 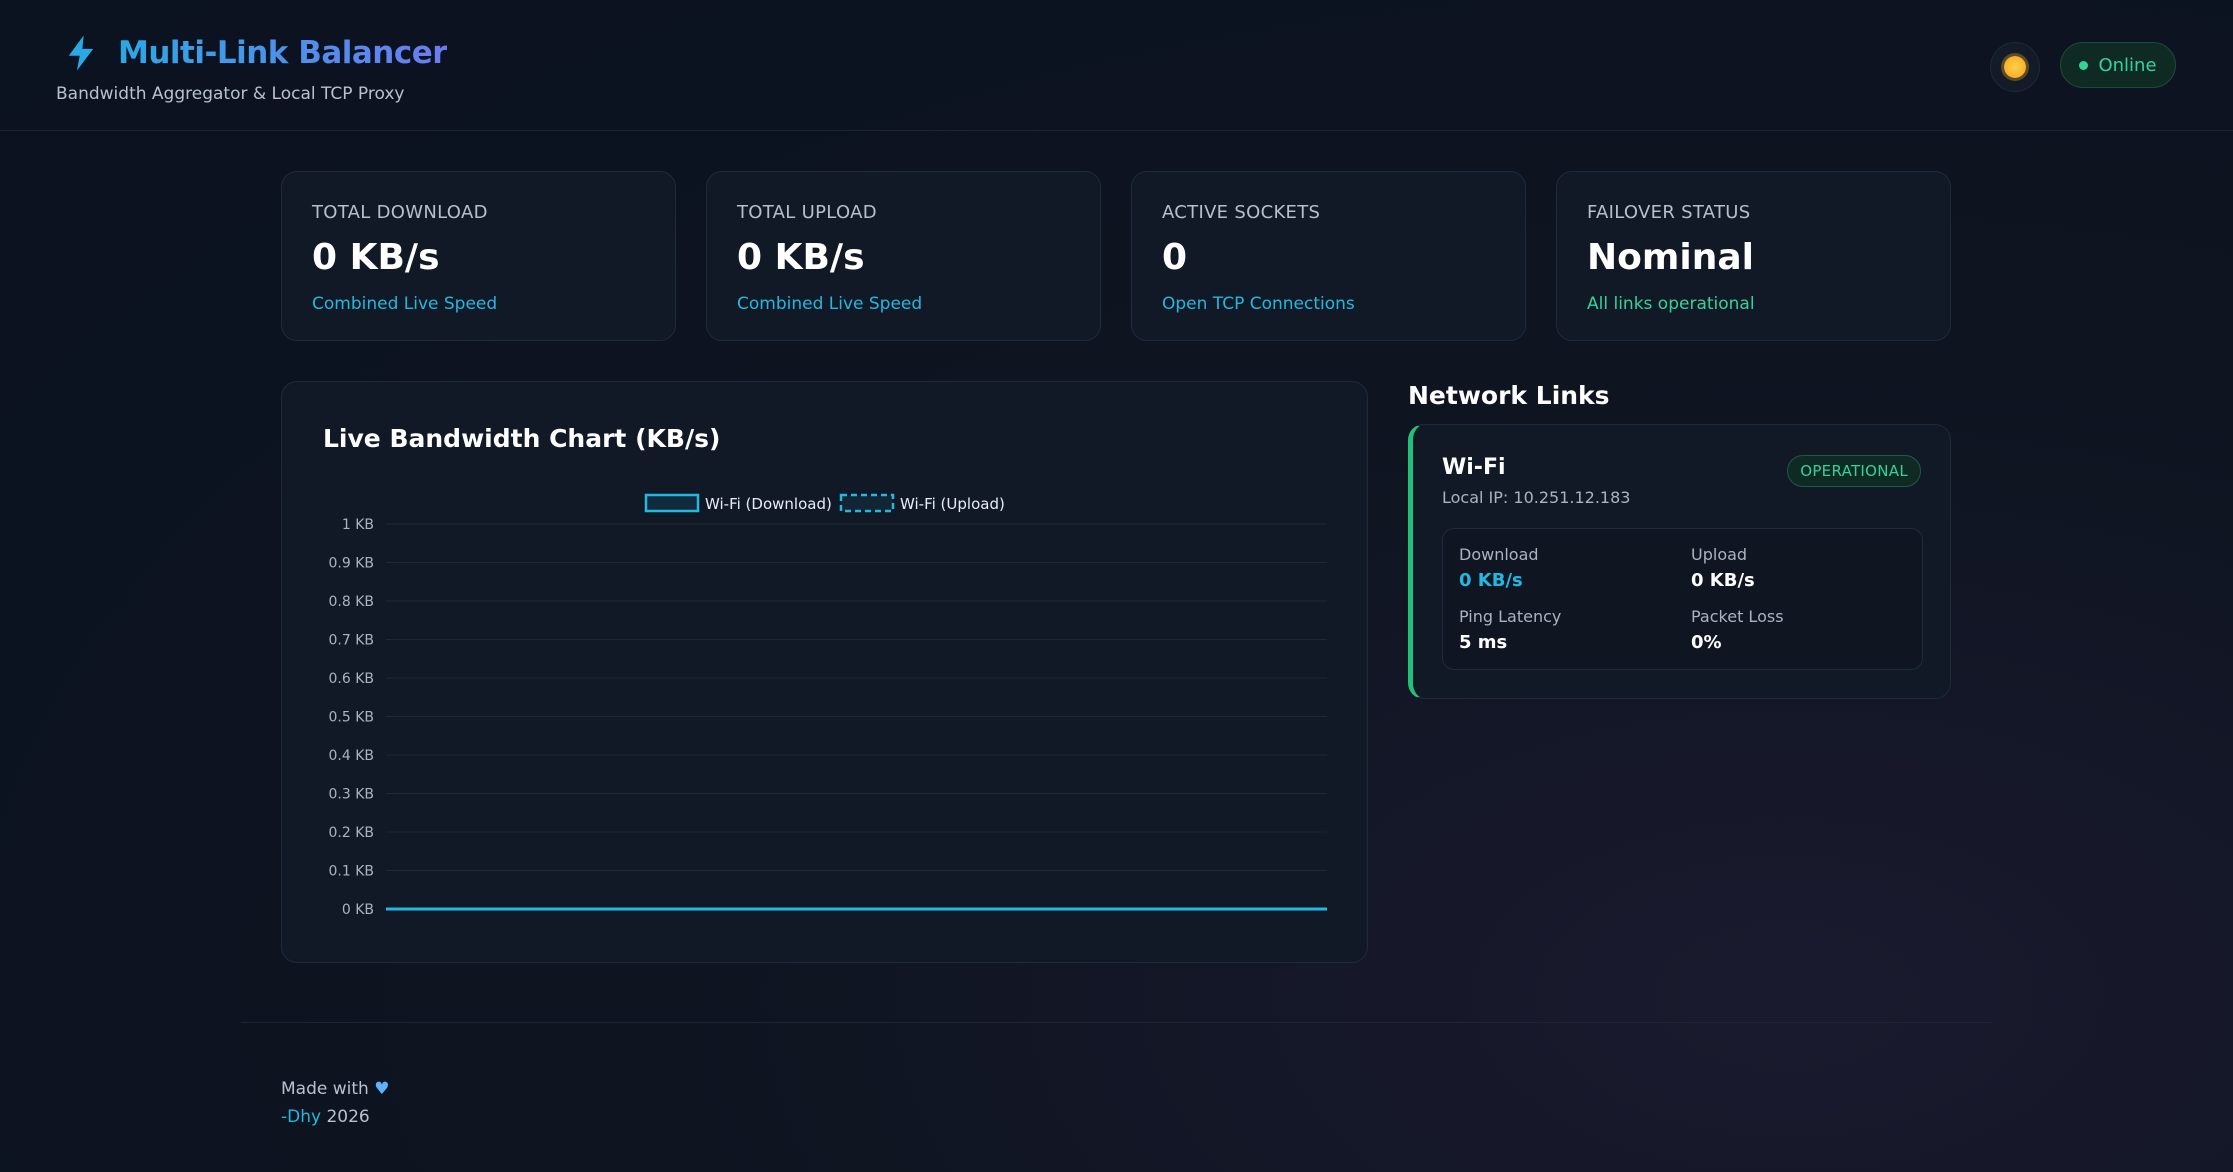 I want to click on stat-value: Nominal, so click(x=1670, y=257).